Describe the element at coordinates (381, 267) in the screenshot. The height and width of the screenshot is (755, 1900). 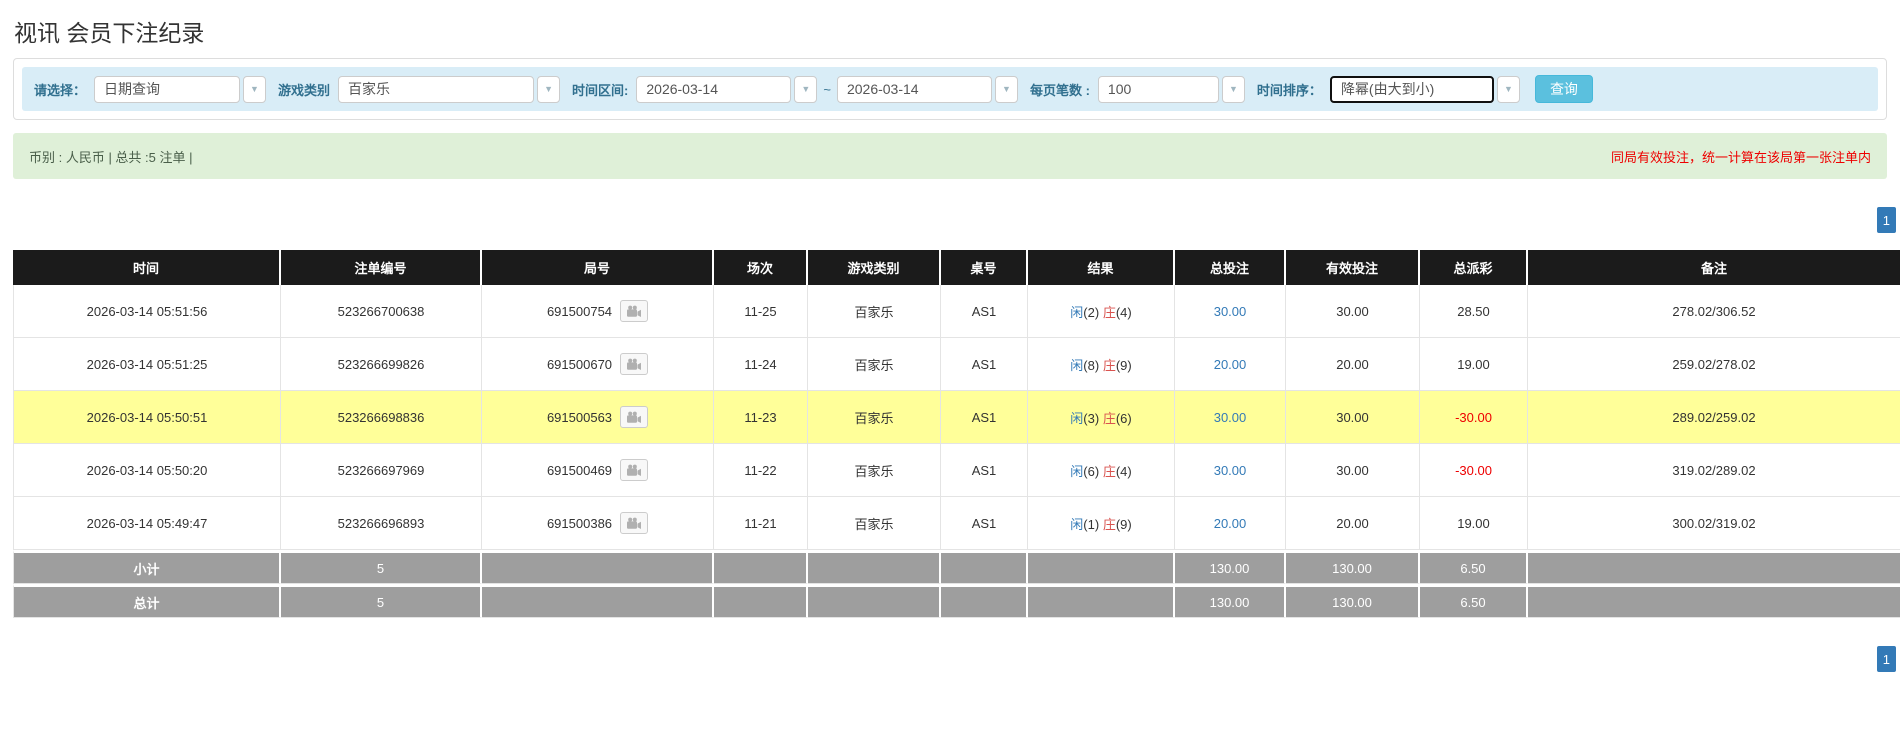
I see `col-header-bet-id: 注单编号` at that location.